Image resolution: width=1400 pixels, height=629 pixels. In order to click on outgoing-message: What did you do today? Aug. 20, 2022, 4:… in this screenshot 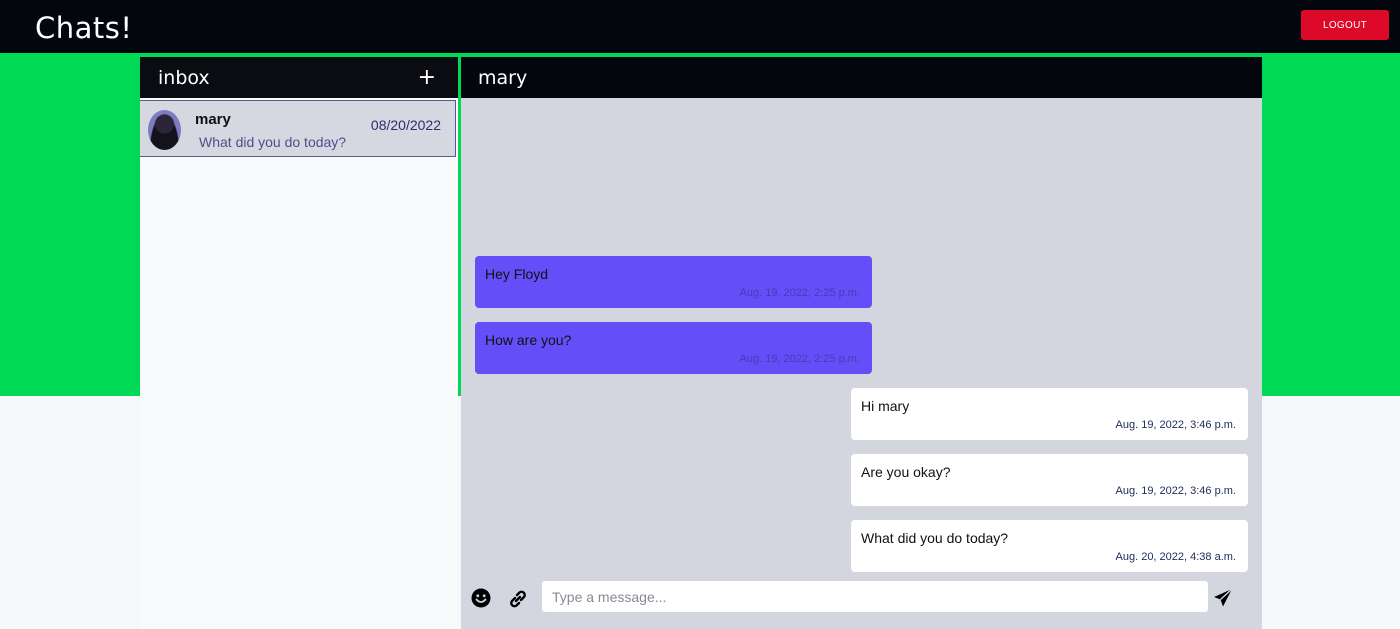, I will do `click(1049, 546)`.